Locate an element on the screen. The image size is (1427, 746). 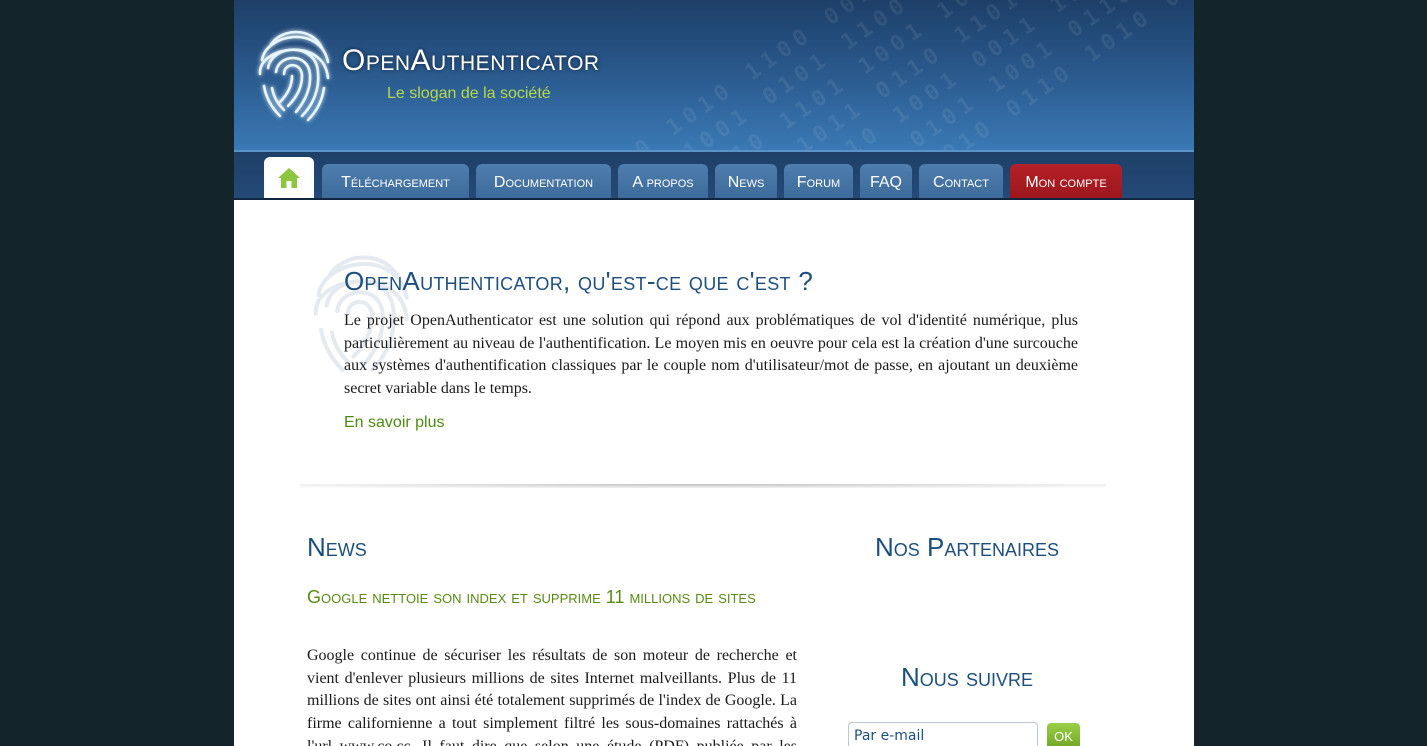
nav-item-faq: FAQ is located at coordinates (886, 182).